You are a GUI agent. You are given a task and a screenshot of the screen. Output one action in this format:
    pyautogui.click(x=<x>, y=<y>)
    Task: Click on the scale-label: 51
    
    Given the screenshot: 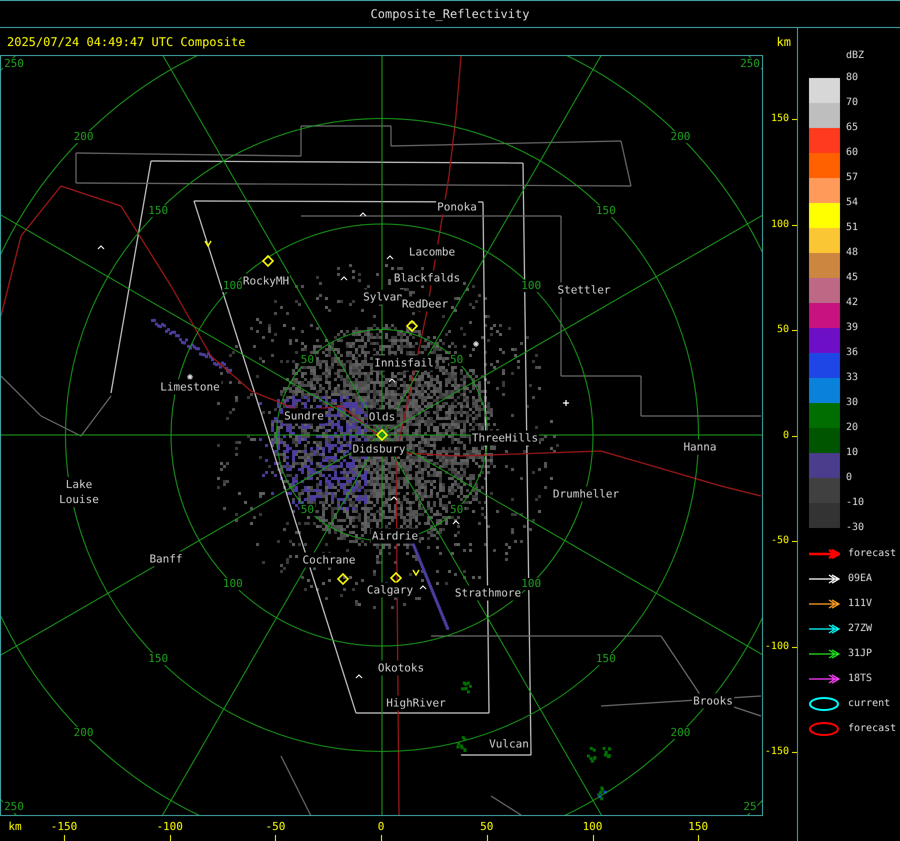 What is the action you would take?
    pyautogui.click(x=852, y=228)
    